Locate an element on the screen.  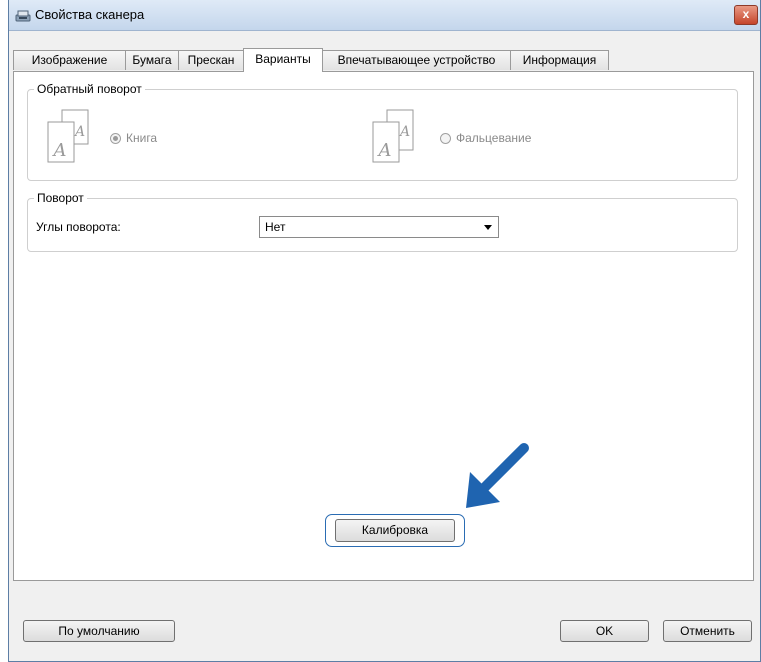
rotation-title: Поворот is located at coordinates (60, 198).